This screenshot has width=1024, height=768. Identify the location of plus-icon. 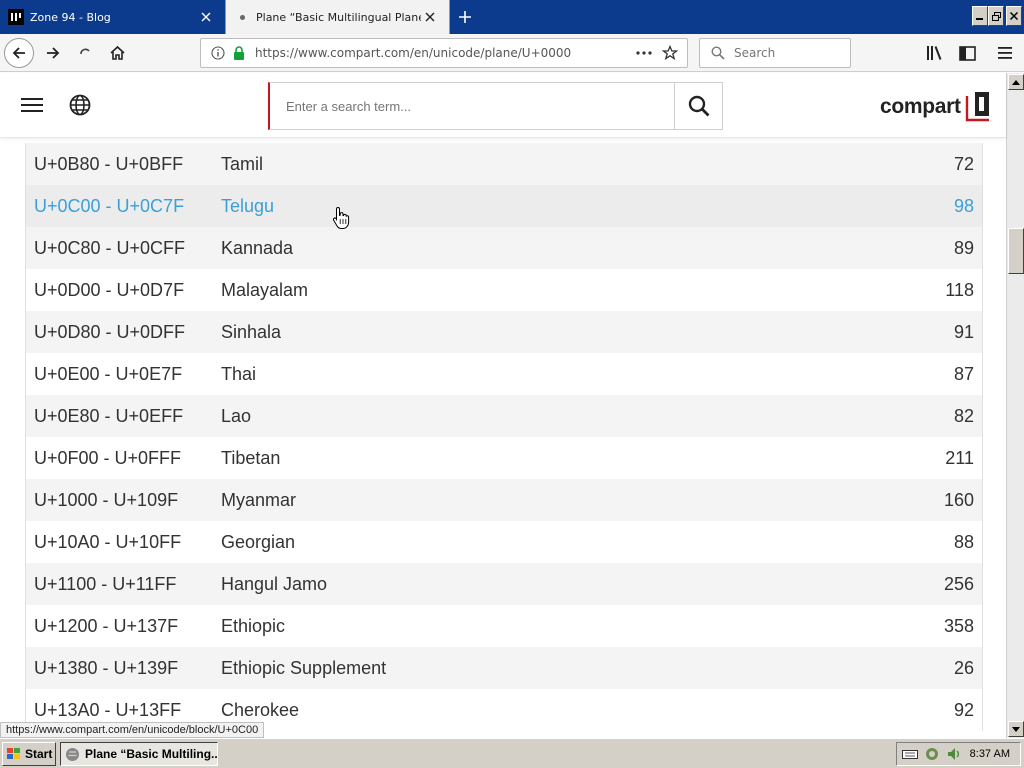
(465, 17).